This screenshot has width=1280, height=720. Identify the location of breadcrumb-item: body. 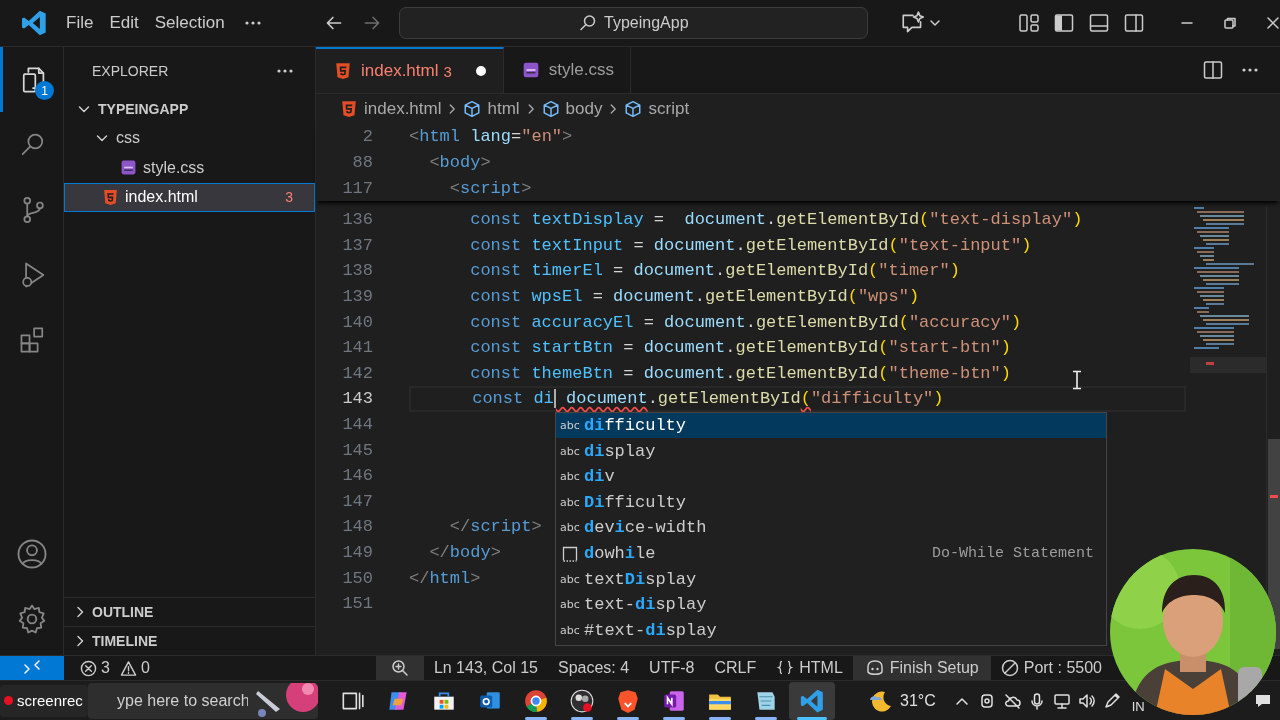
(572, 108).